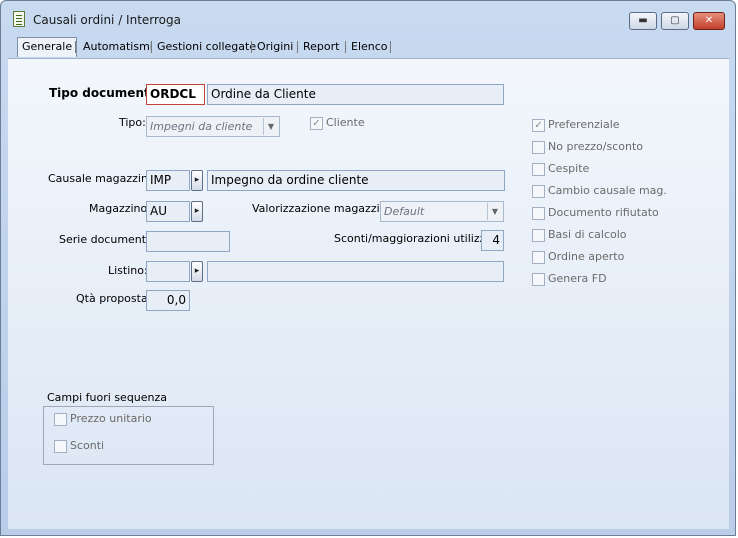  I want to click on tab-generale: Generale, so click(47, 47).